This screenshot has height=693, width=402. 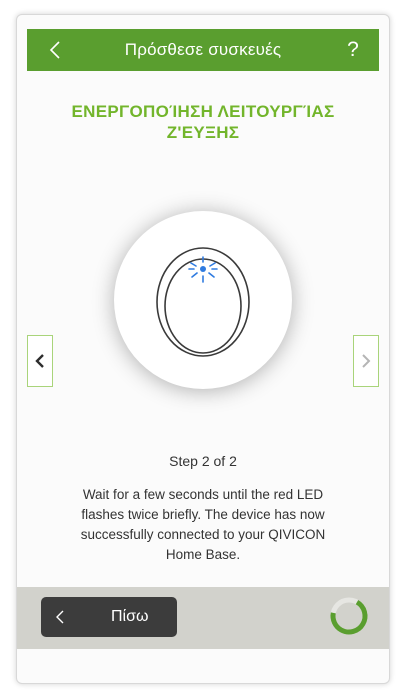 I want to click on next-step-button, so click(x=366, y=361).